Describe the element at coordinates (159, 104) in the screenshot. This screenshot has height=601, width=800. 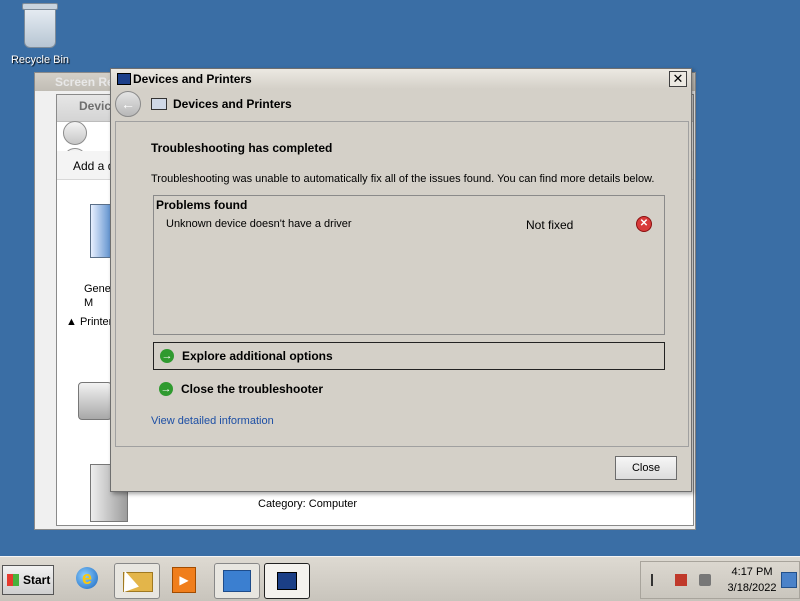
I see `devices-header-icon` at that location.